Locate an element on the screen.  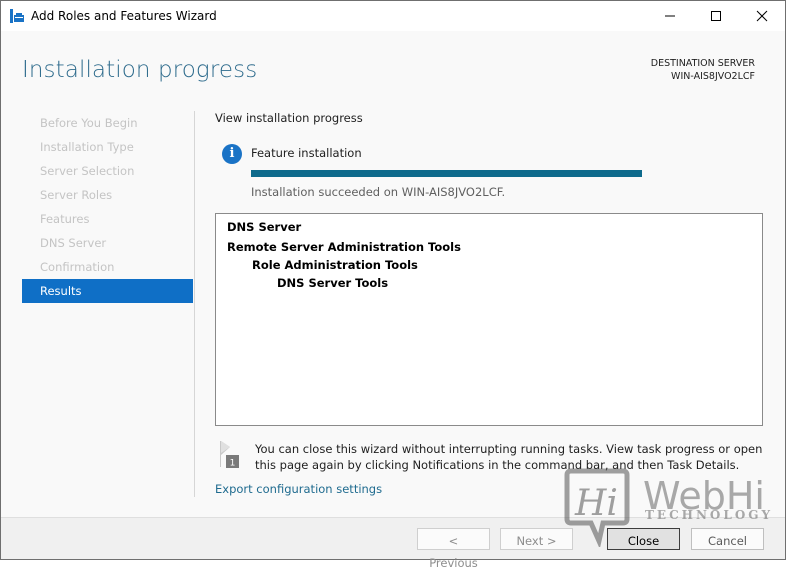
result-item: DNS Server is located at coordinates (264, 227).